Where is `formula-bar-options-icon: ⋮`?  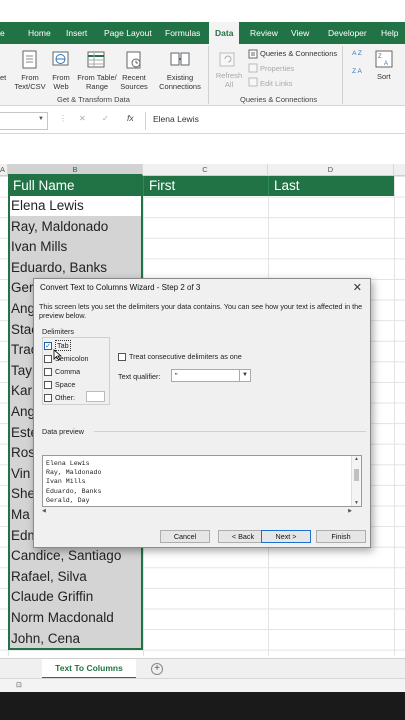
formula-bar-options-icon: ⋮ is located at coordinates (63, 118).